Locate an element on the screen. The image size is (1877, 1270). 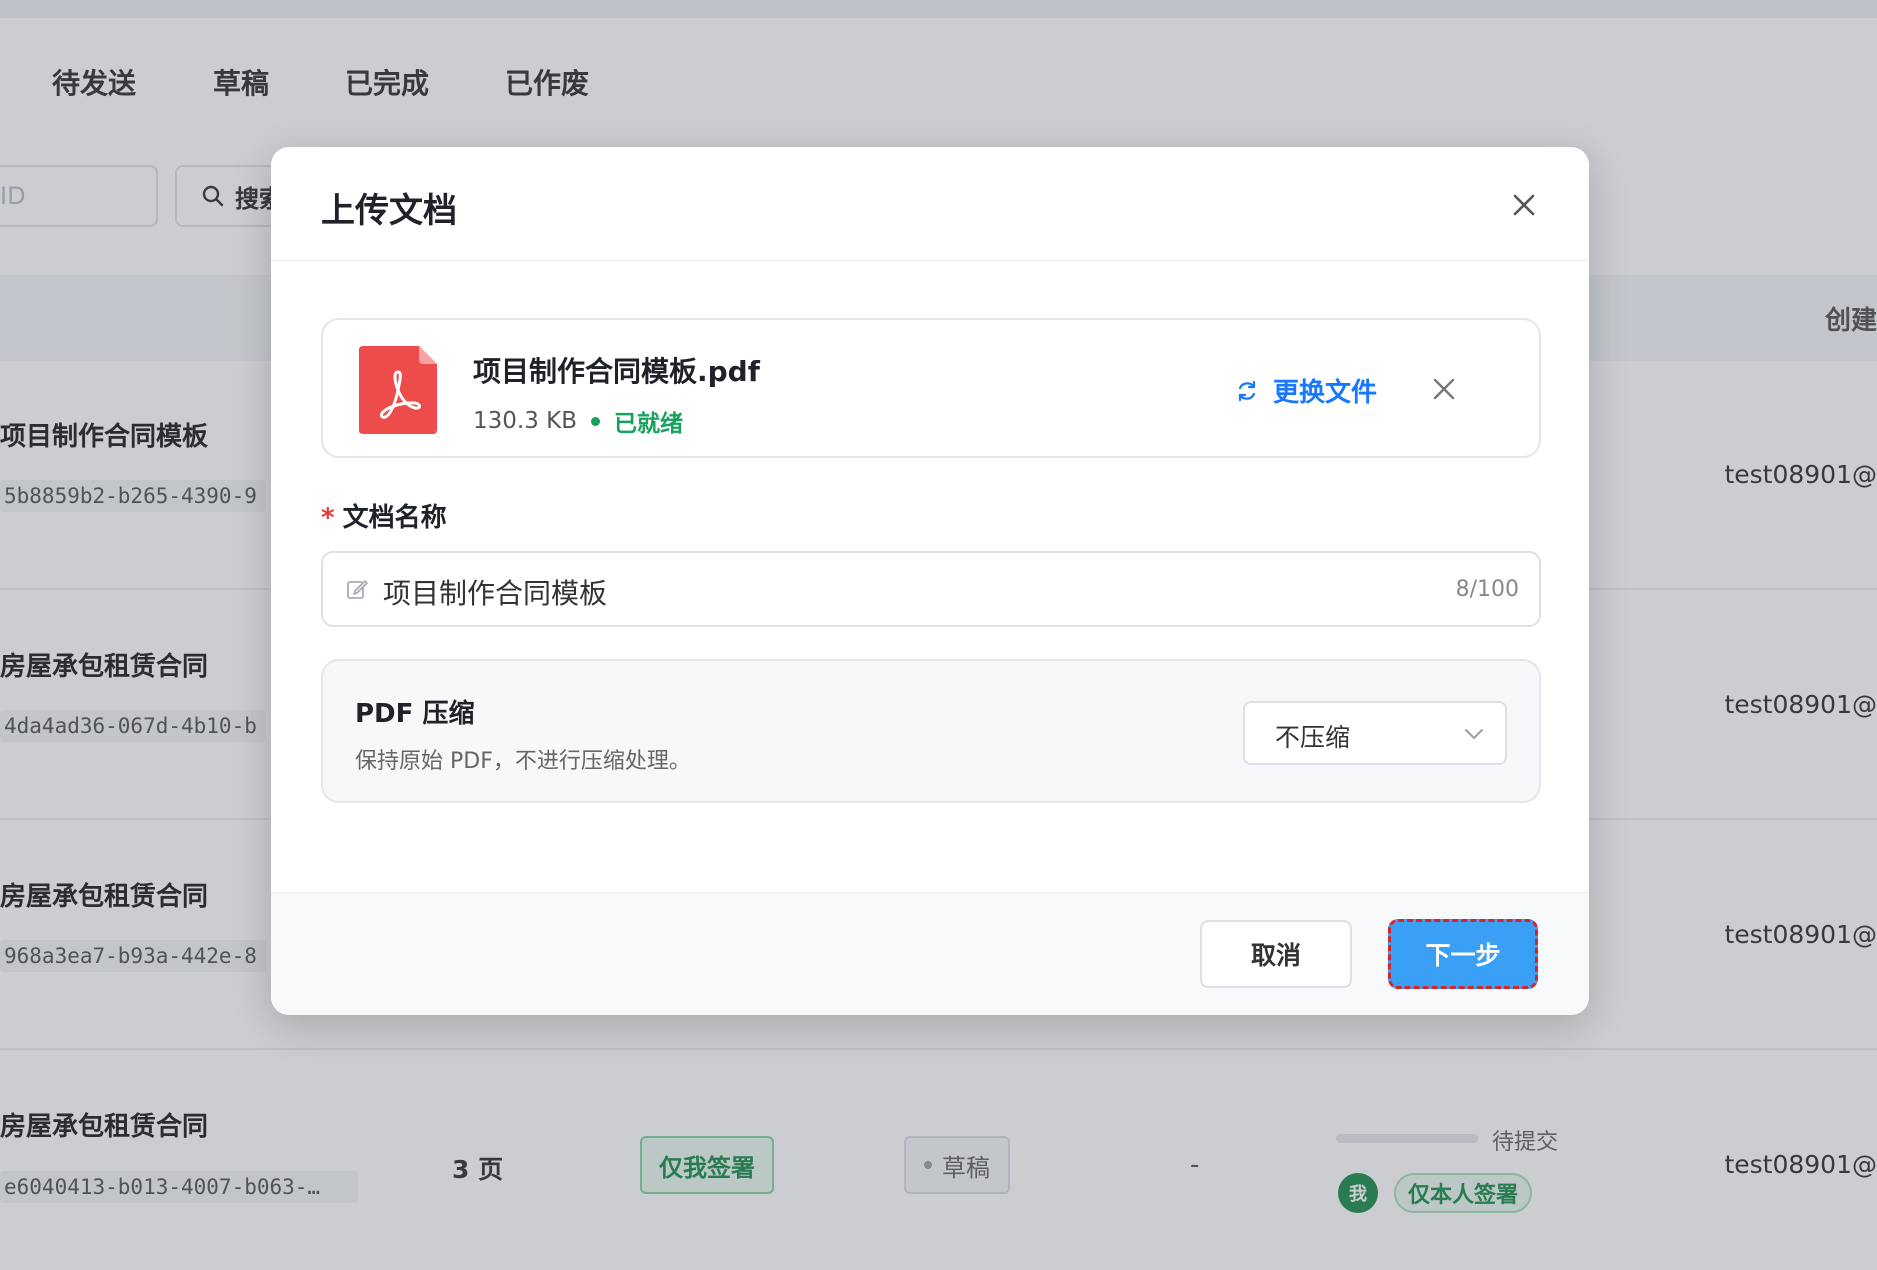
refresh-icon is located at coordinates (1247, 390).